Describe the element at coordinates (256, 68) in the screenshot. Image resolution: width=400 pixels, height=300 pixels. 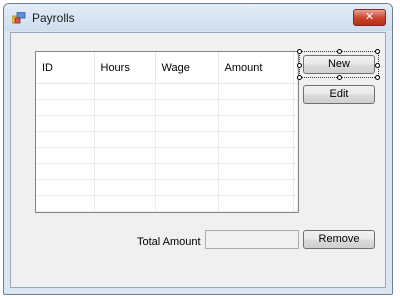
I see `column-header-amount: Amount` at that location.